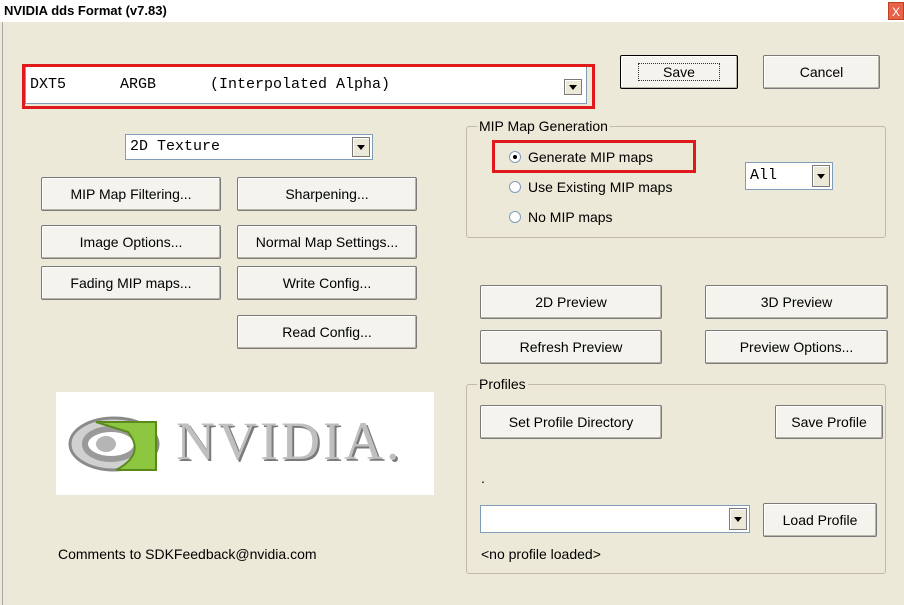 The height and width of the screenshot is (605, 904). I want to click on mip-levels-select: All, so click(789, 176).